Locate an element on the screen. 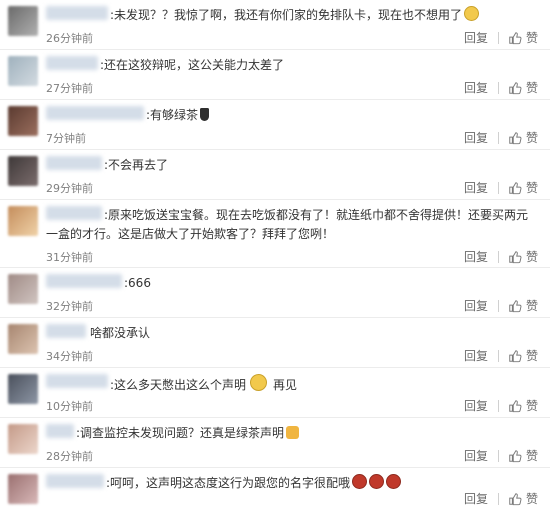  sad-face-icon is located at coordinates (472, 13).